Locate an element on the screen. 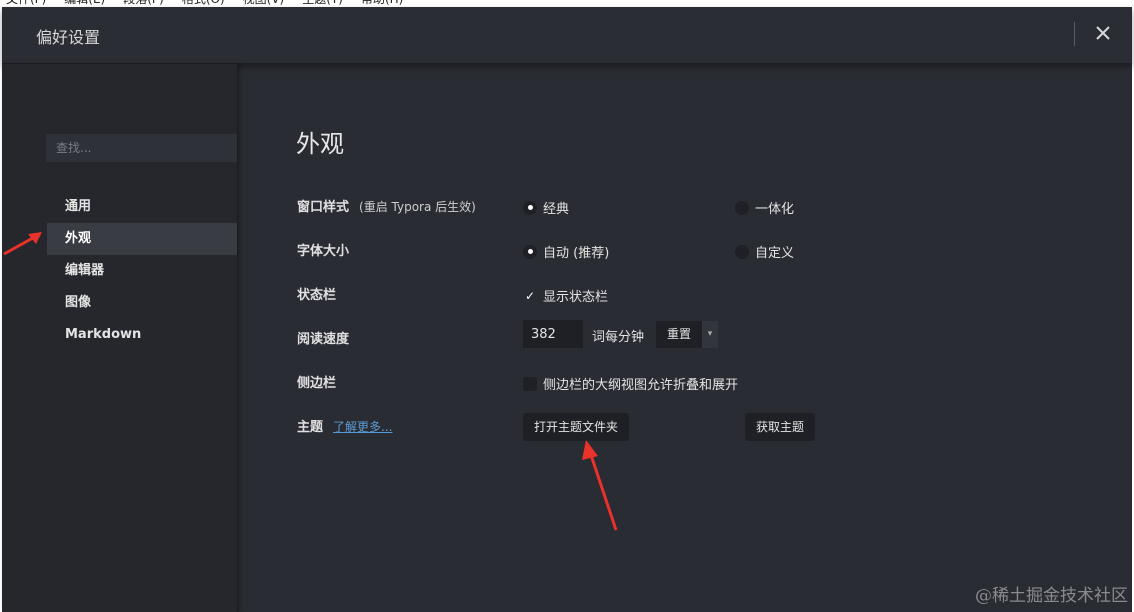 This screenshot has width=1134, height=612. check-icon: ✓ is located at coordinates (530, 295).